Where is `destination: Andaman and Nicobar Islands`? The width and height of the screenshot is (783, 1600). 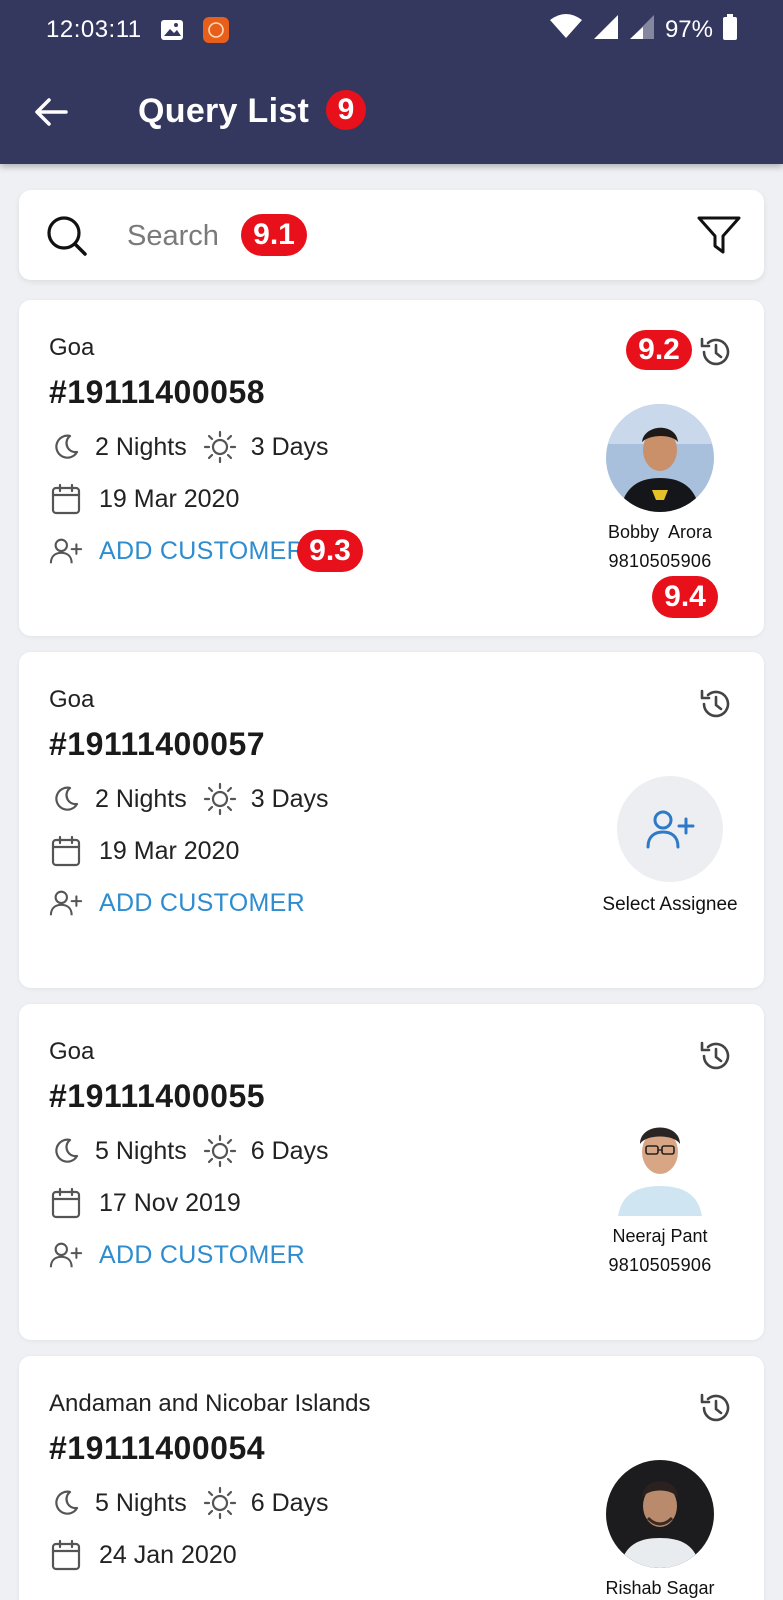
destination: Andaman and Nicobar Islands is located at coordinates (210, 1403).